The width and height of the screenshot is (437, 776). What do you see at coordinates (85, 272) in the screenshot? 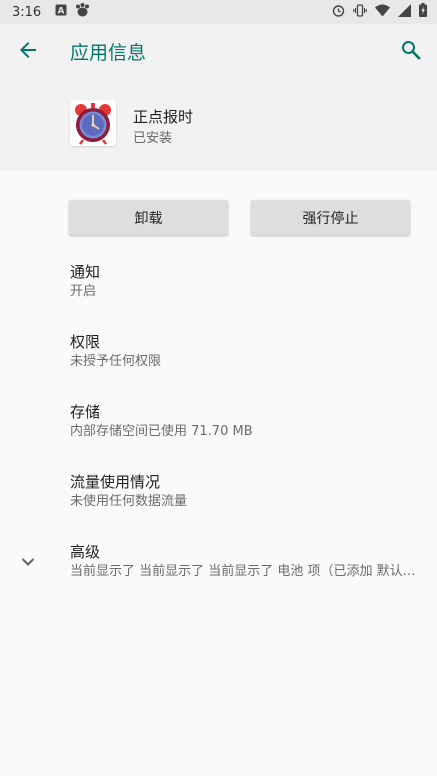
I see `setting-title: 通知` at bounding box center [85, 272].